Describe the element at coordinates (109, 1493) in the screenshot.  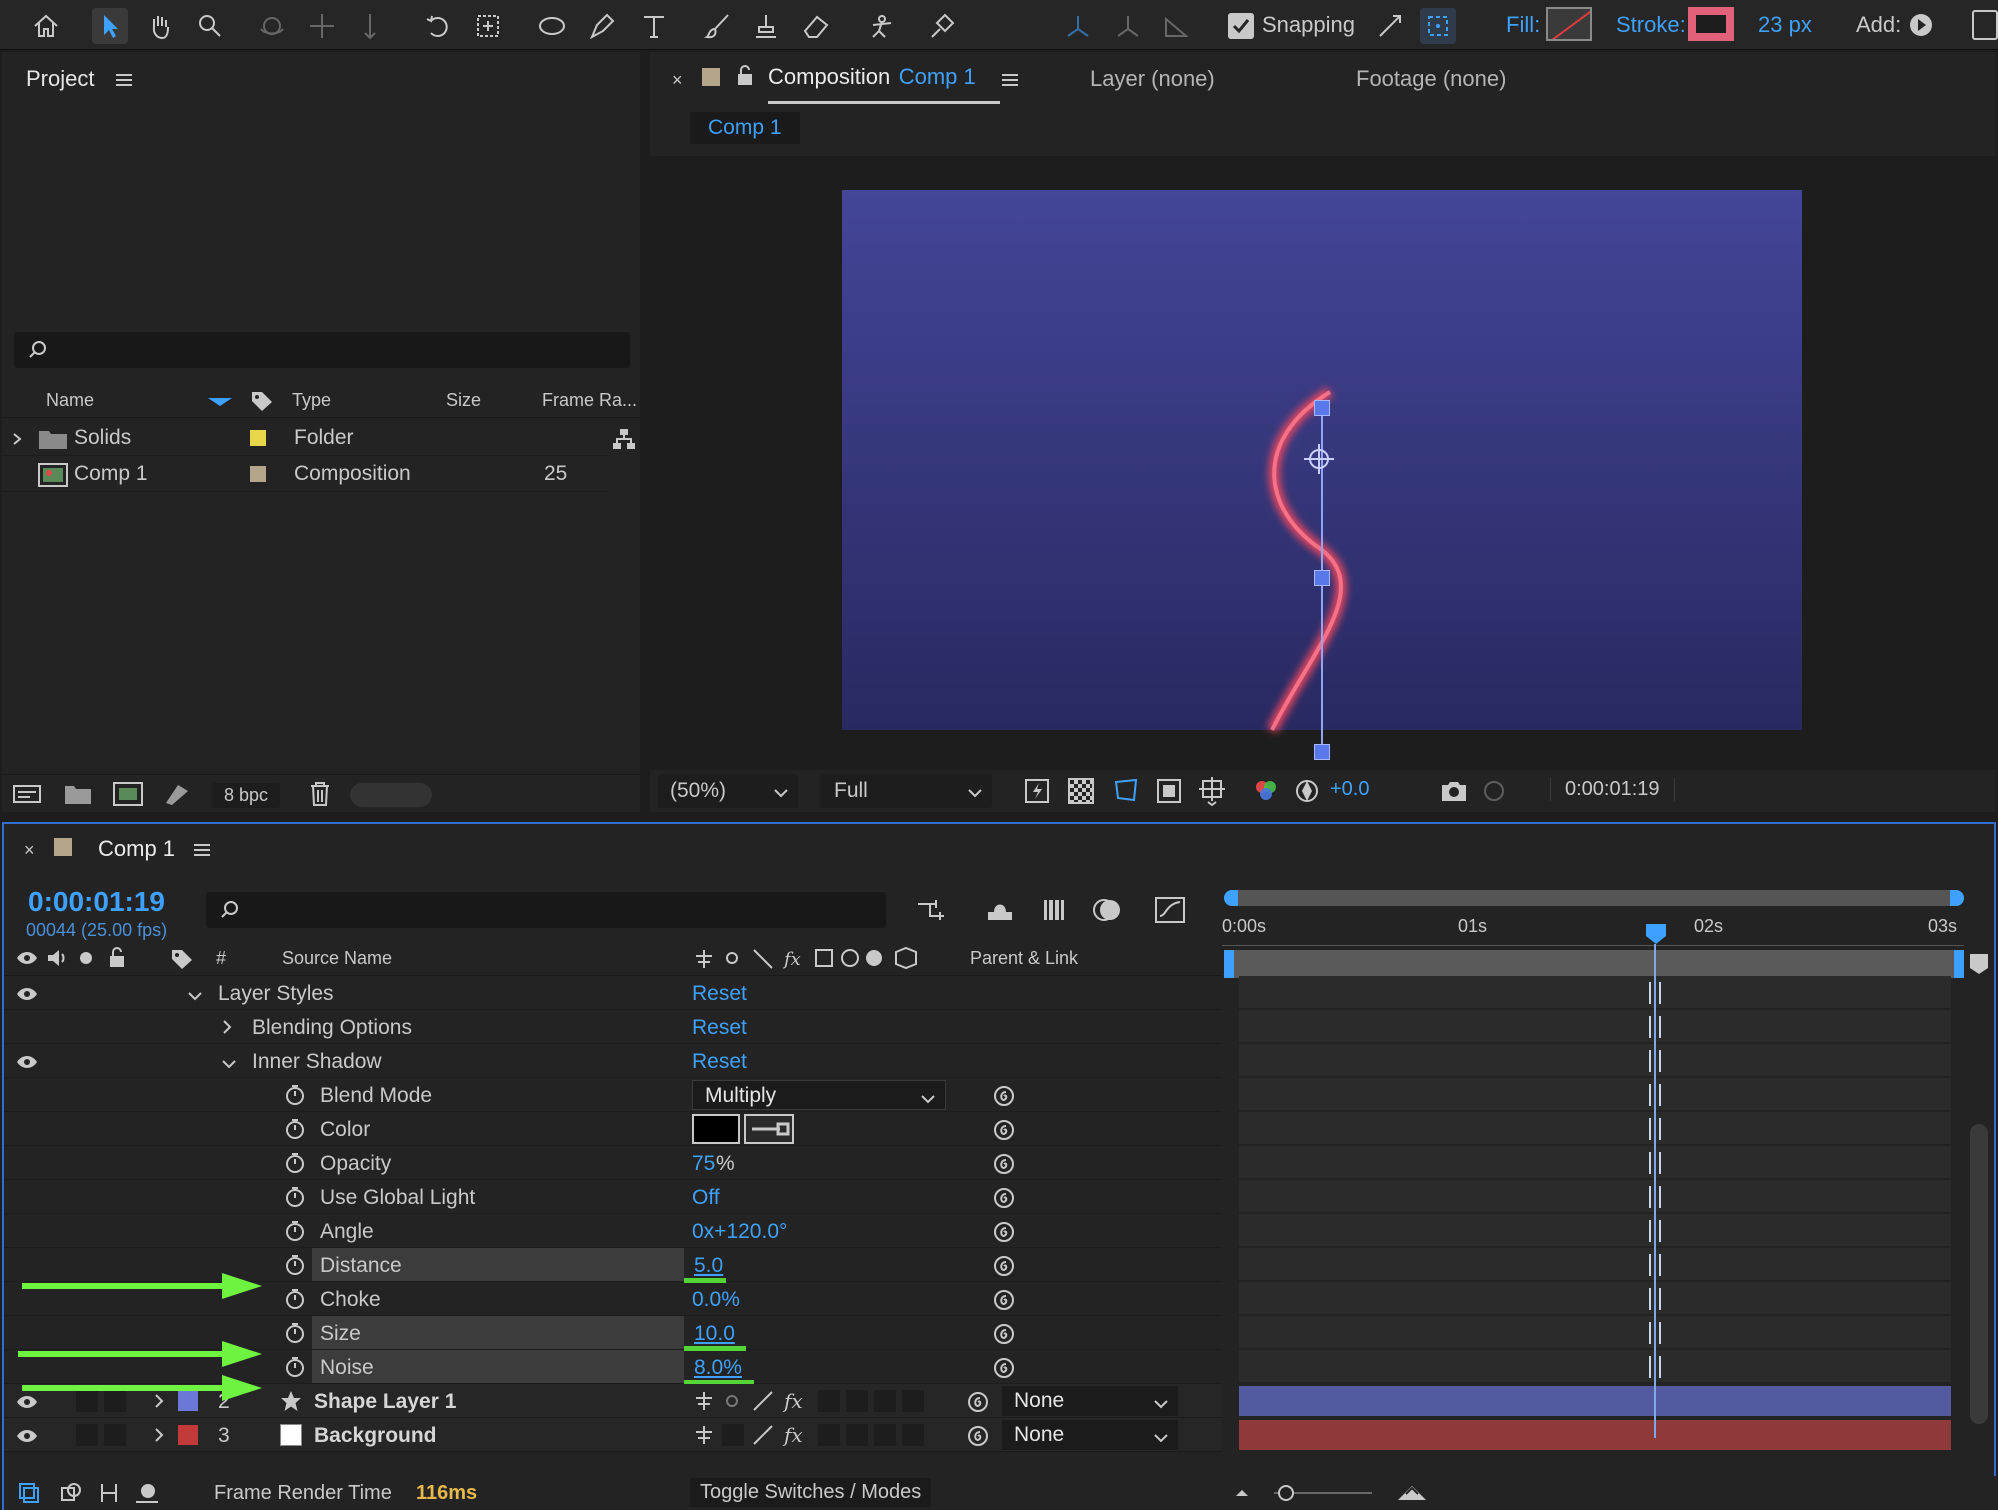
I see `in-out-toggle-icon` at that location.